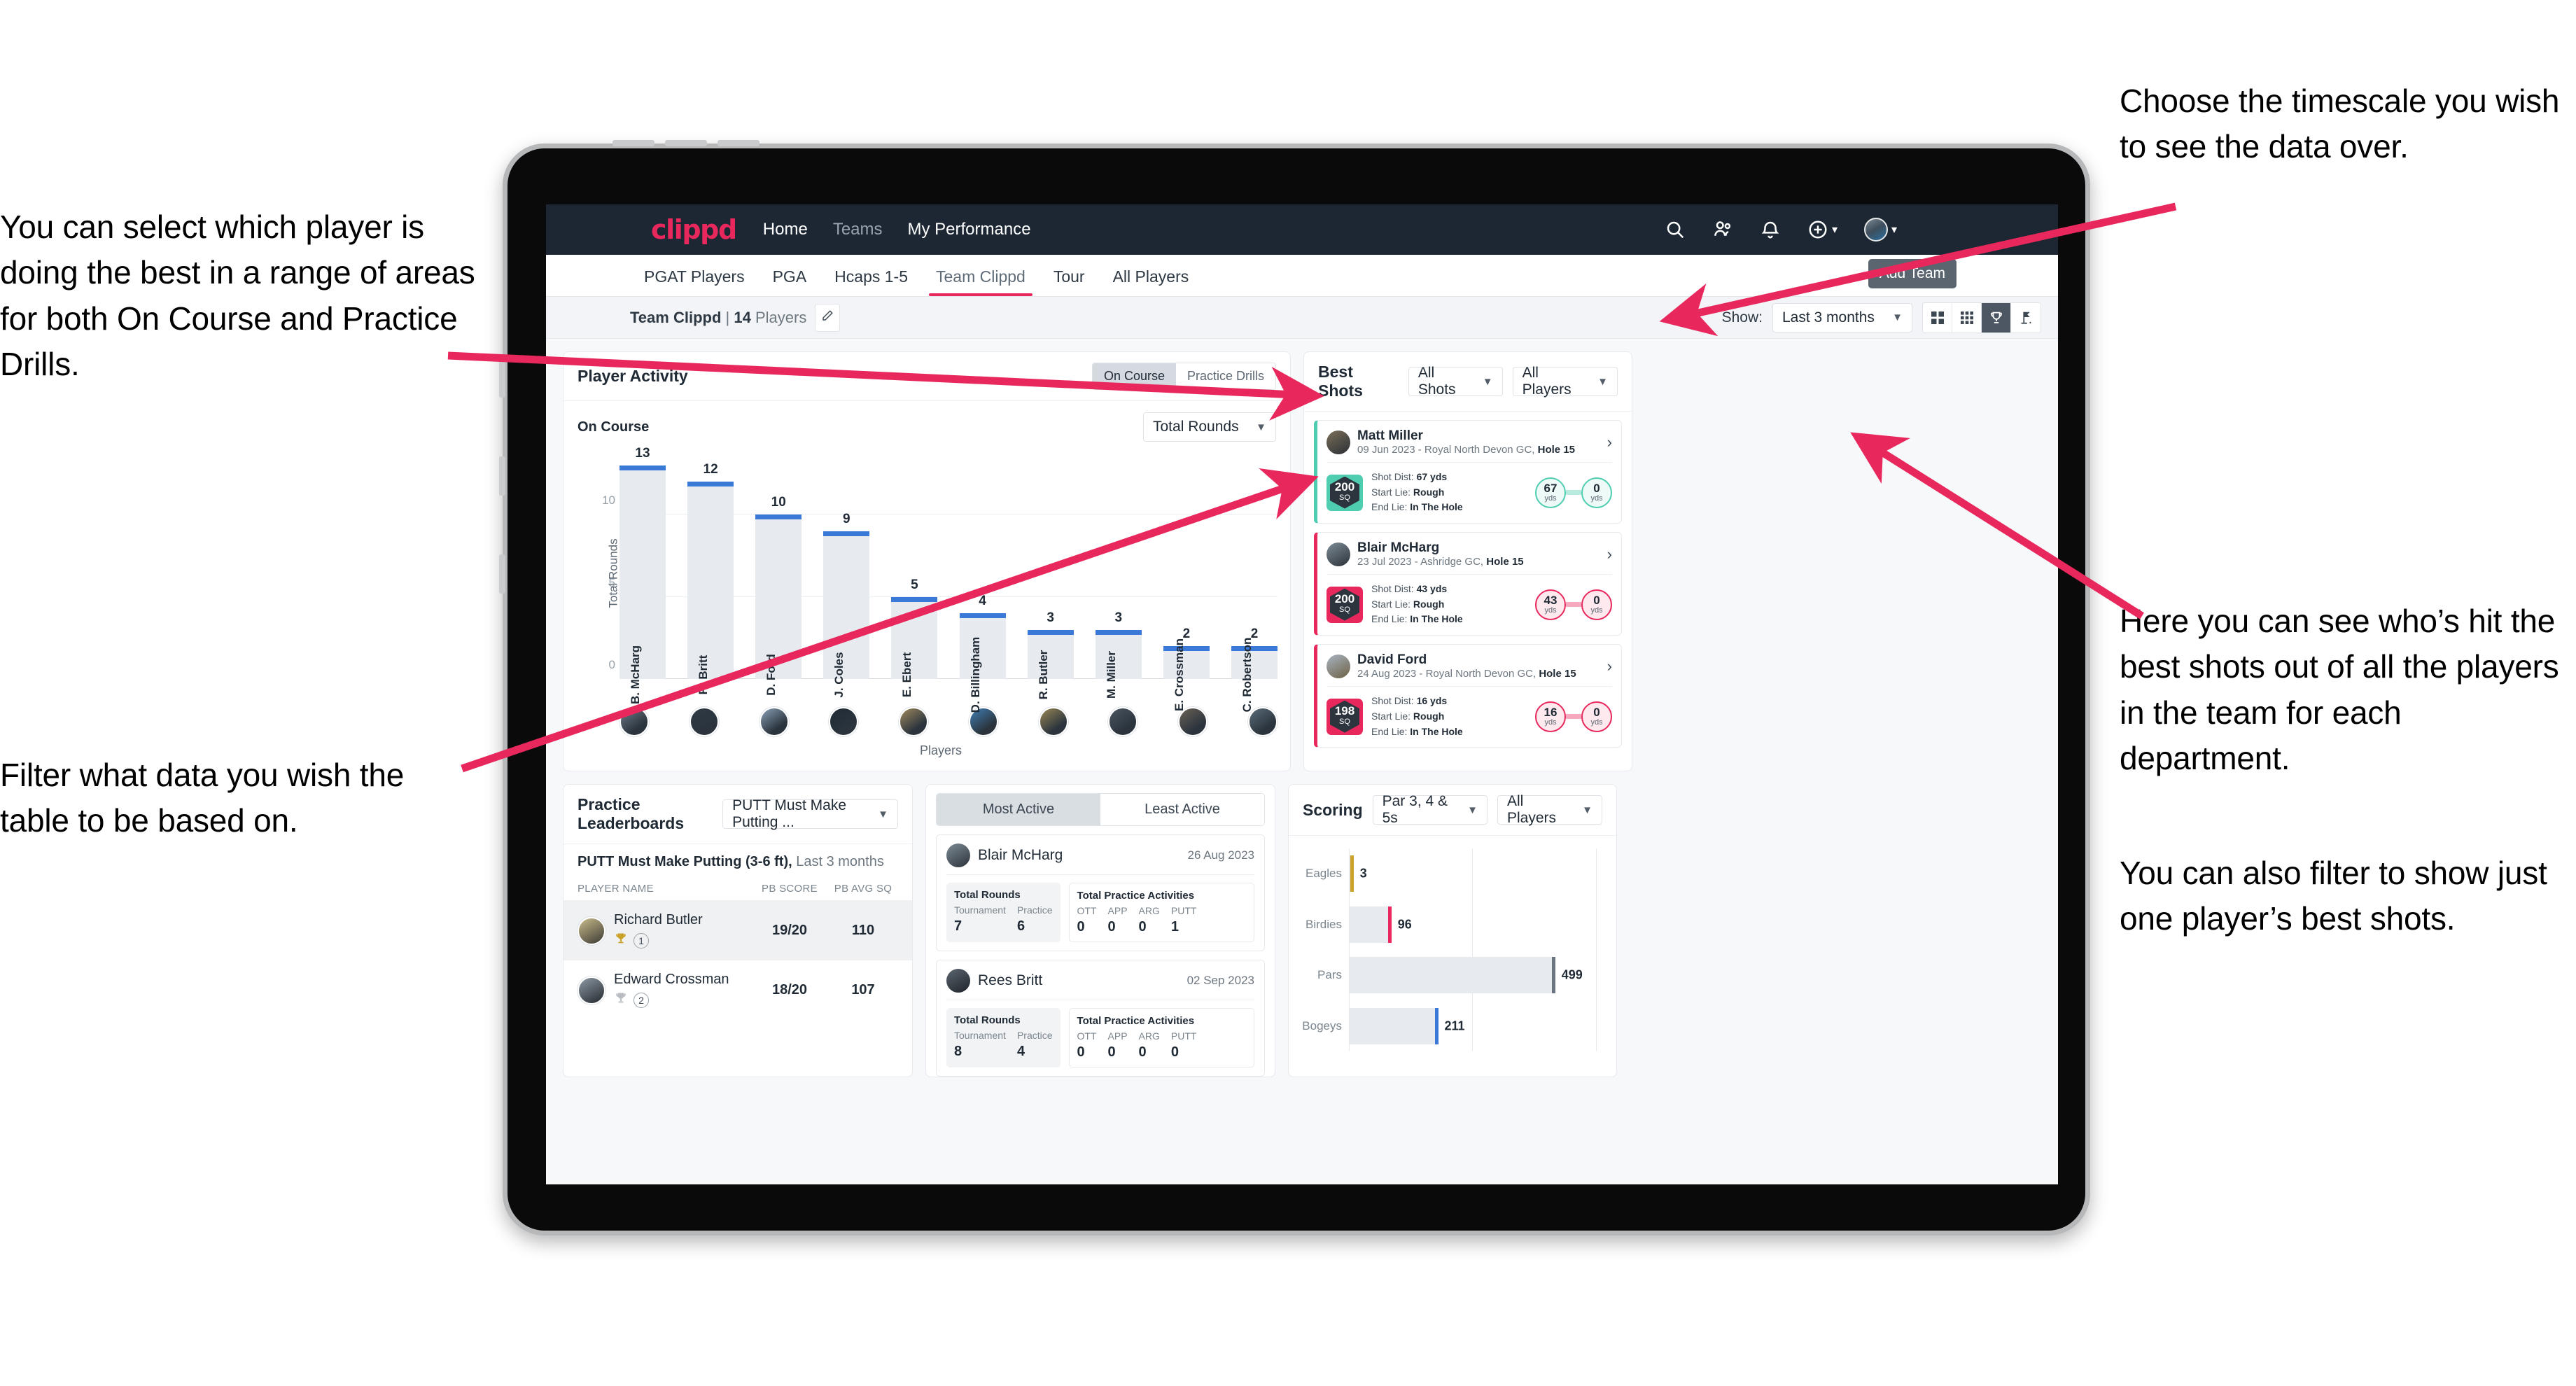  Describe the element at coordinates (643, 575) in the screenshot. I see `chart-bar-column: 13 B. McHarg` at that location.